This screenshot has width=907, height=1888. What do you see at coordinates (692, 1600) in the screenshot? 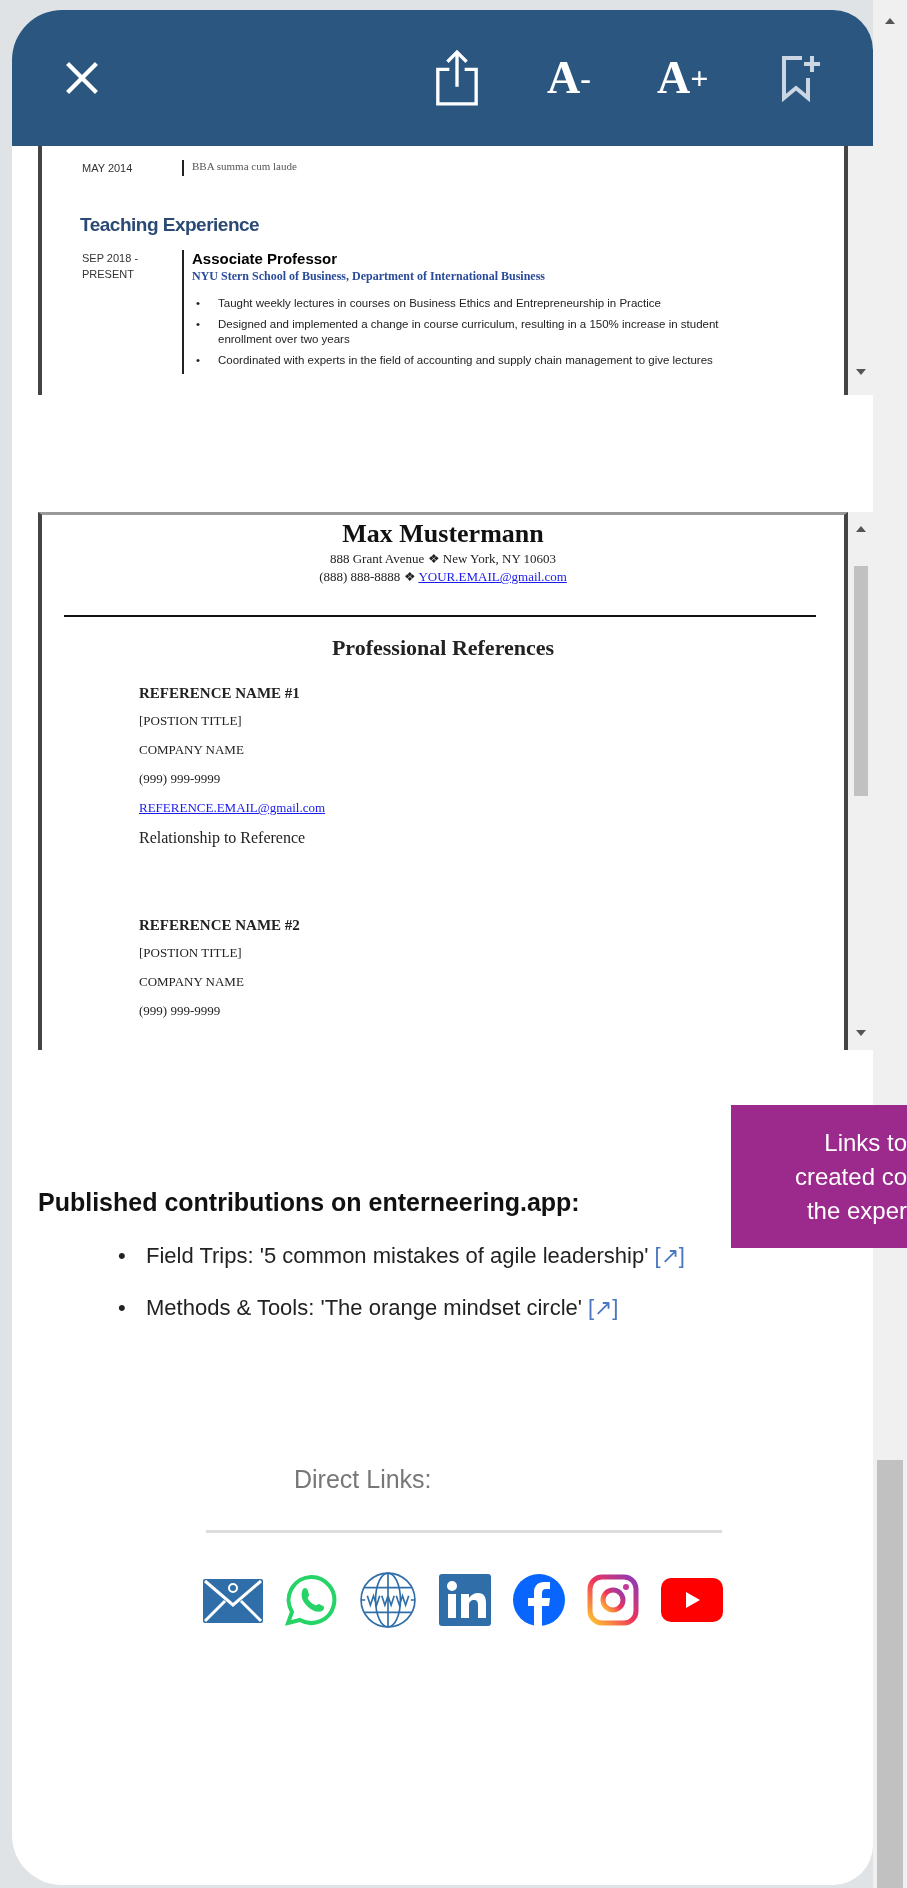
I see `youtube-icon` at bounding box center [692, 1600].